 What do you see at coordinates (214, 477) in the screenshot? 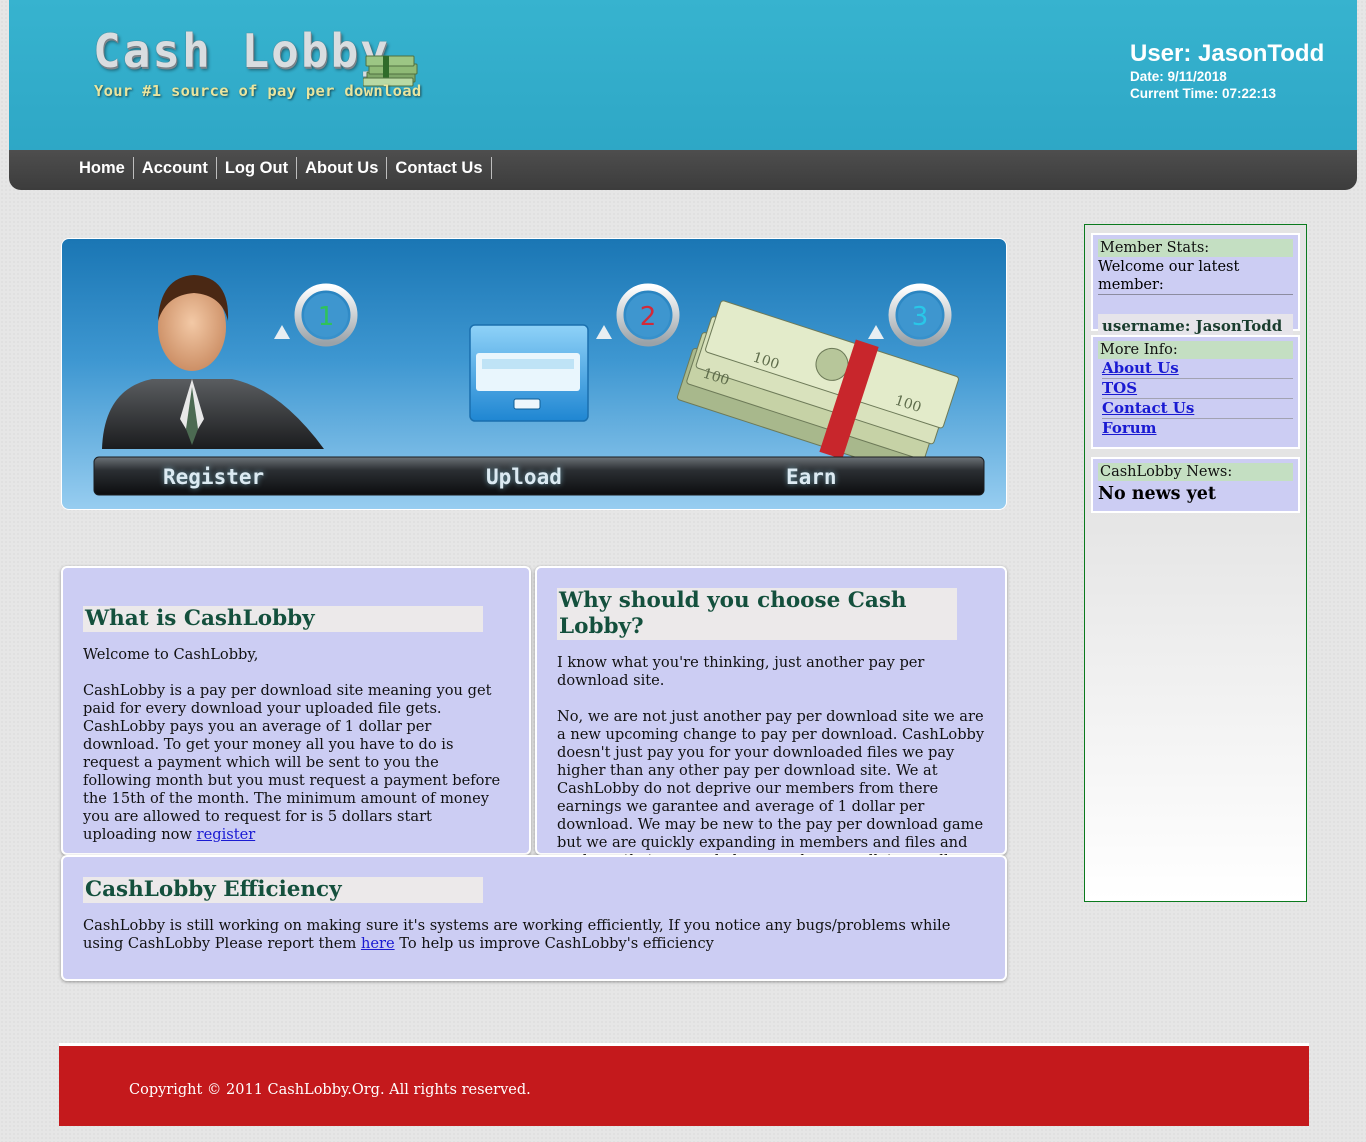
I see `step-register-label: Register` at bounding box center [214, 477].